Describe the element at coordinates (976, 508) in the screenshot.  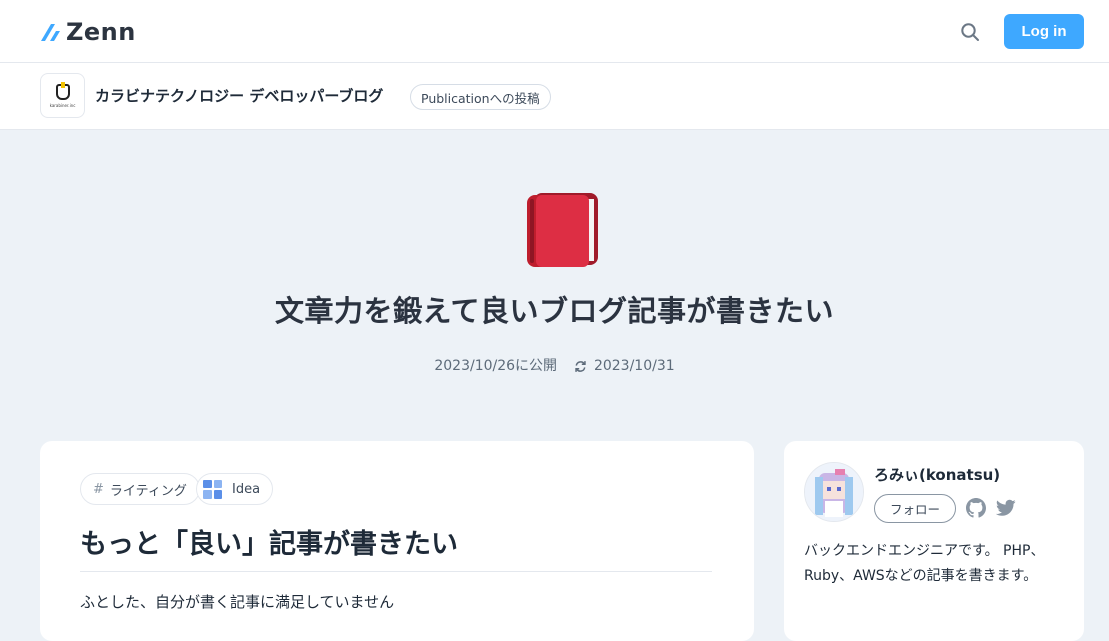
I see `github-icon` at that location.